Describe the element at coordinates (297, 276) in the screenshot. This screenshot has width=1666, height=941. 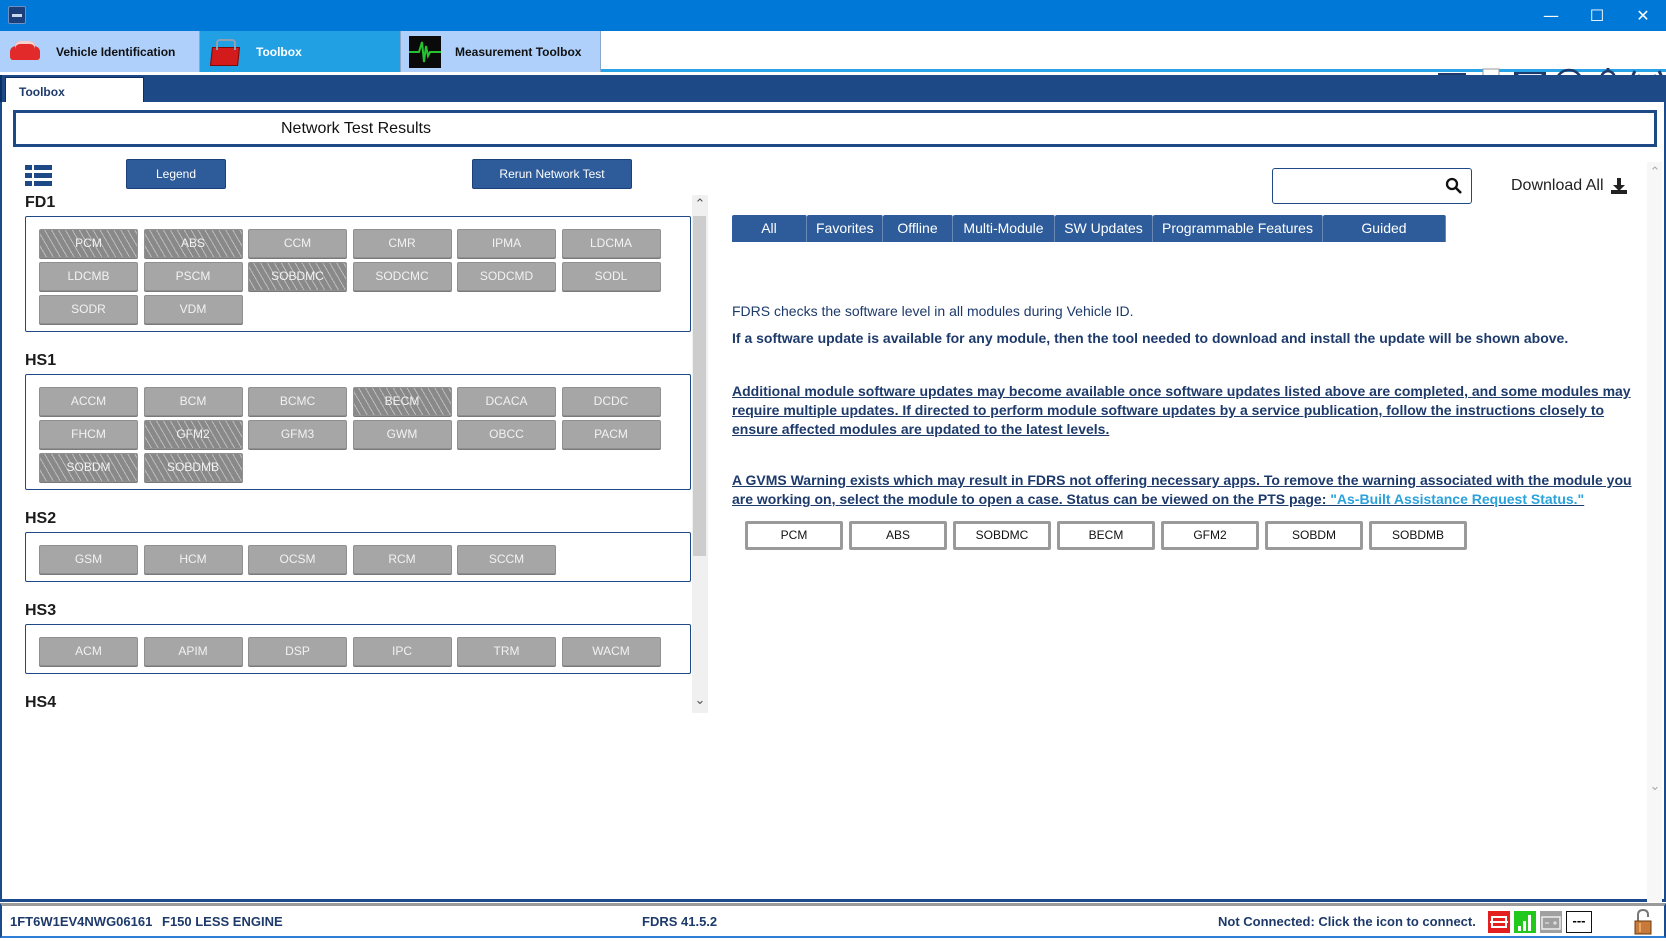
I see `module-button-sobdmc: SOBDMC` at that location.